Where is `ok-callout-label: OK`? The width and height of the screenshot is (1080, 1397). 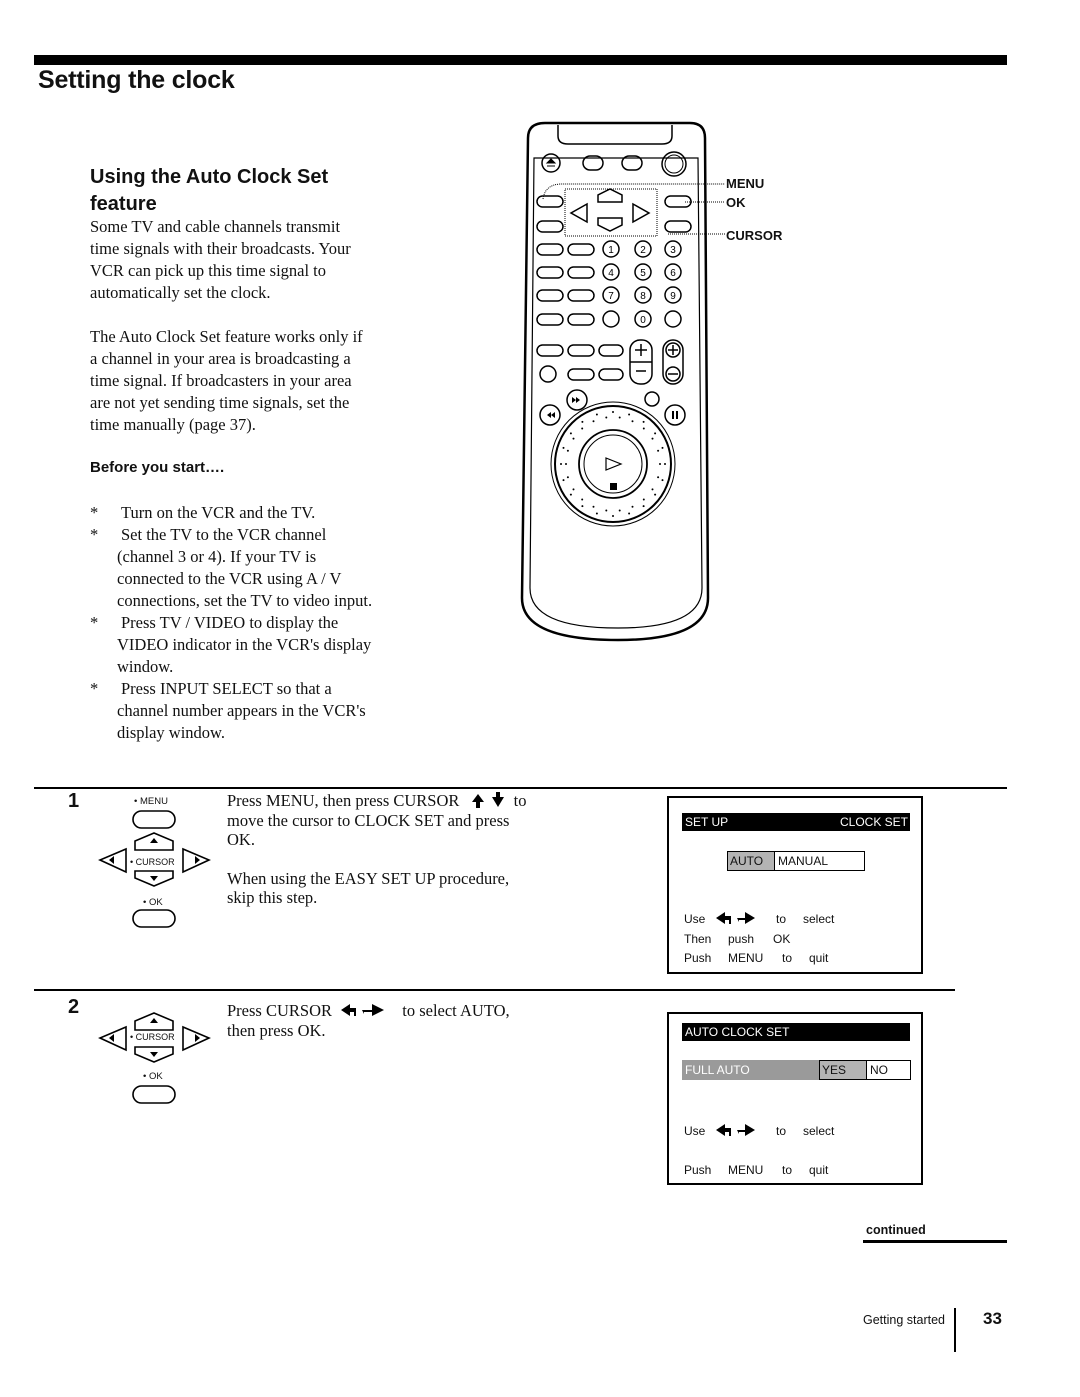 ok-callout-label: OK is located at coordinates (736, 202).